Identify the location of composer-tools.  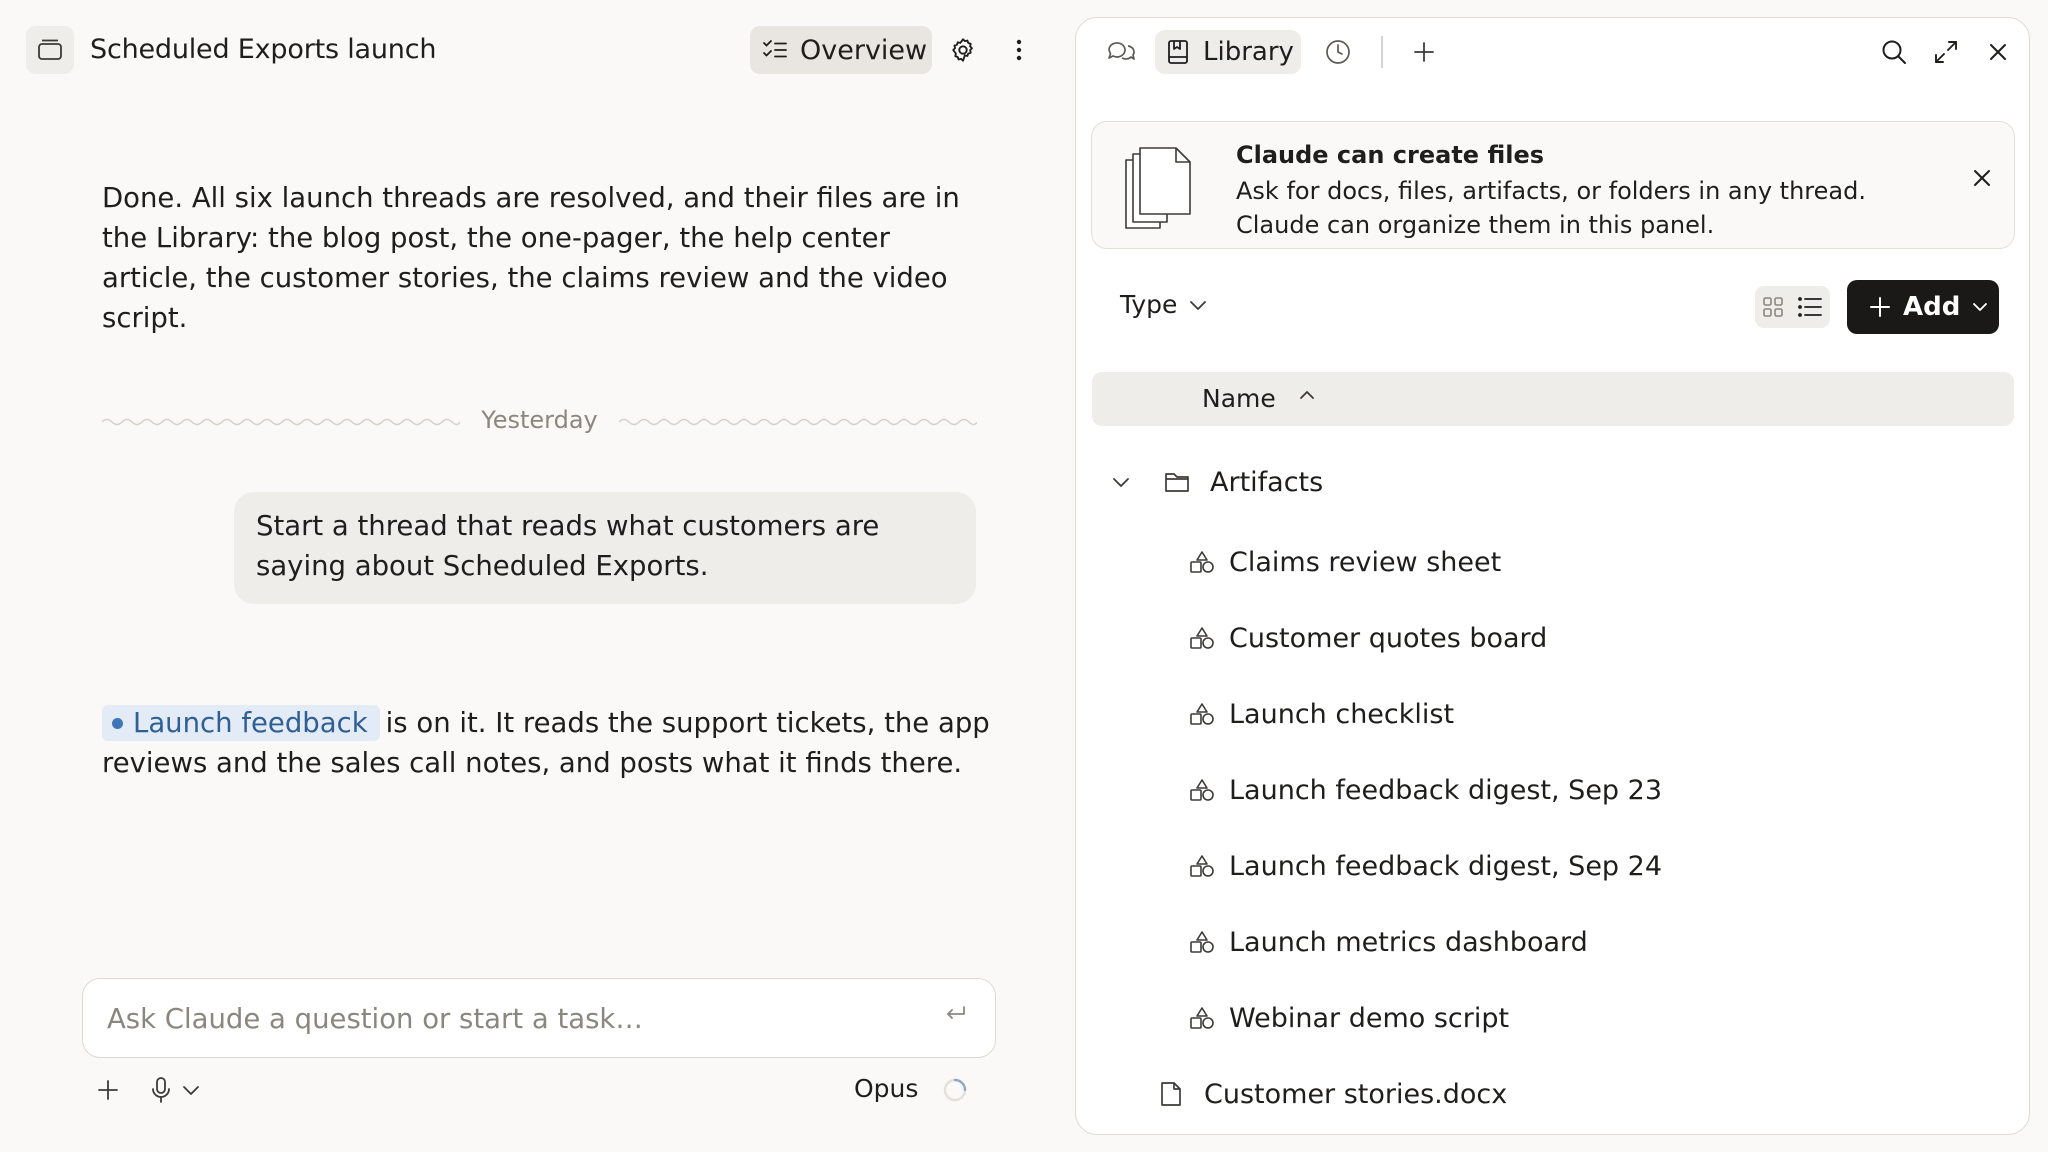
(148, 1090).